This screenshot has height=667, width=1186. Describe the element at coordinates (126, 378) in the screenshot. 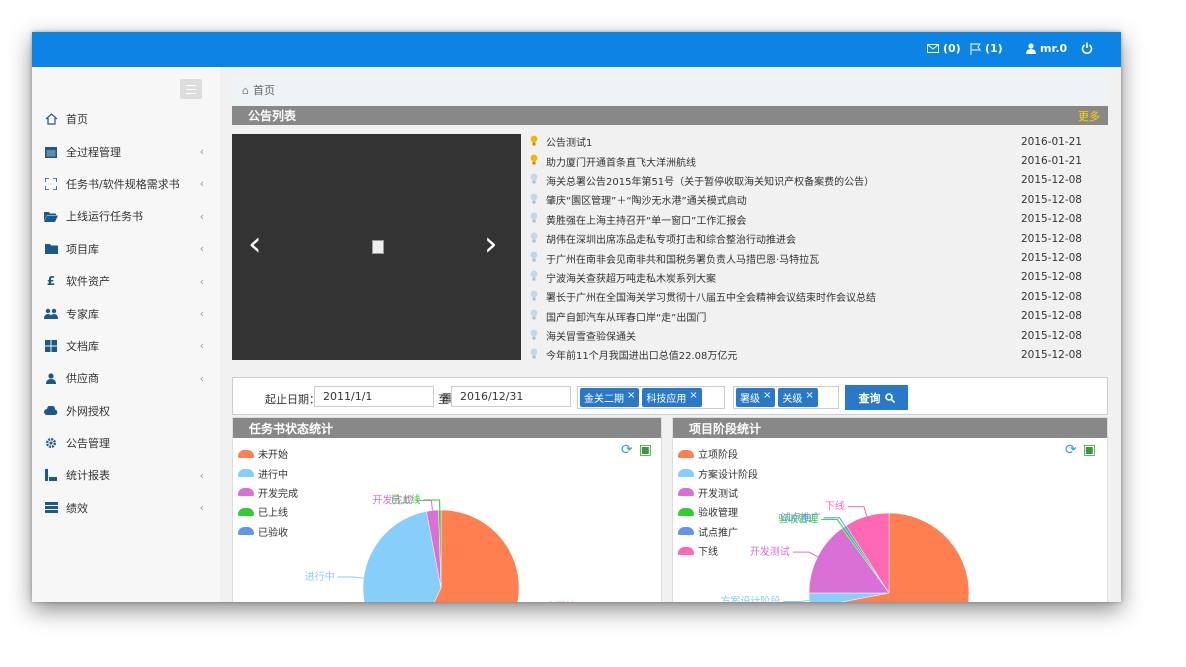

I see `sidebar-item-suppliers: 供应商 ‹` at that location.